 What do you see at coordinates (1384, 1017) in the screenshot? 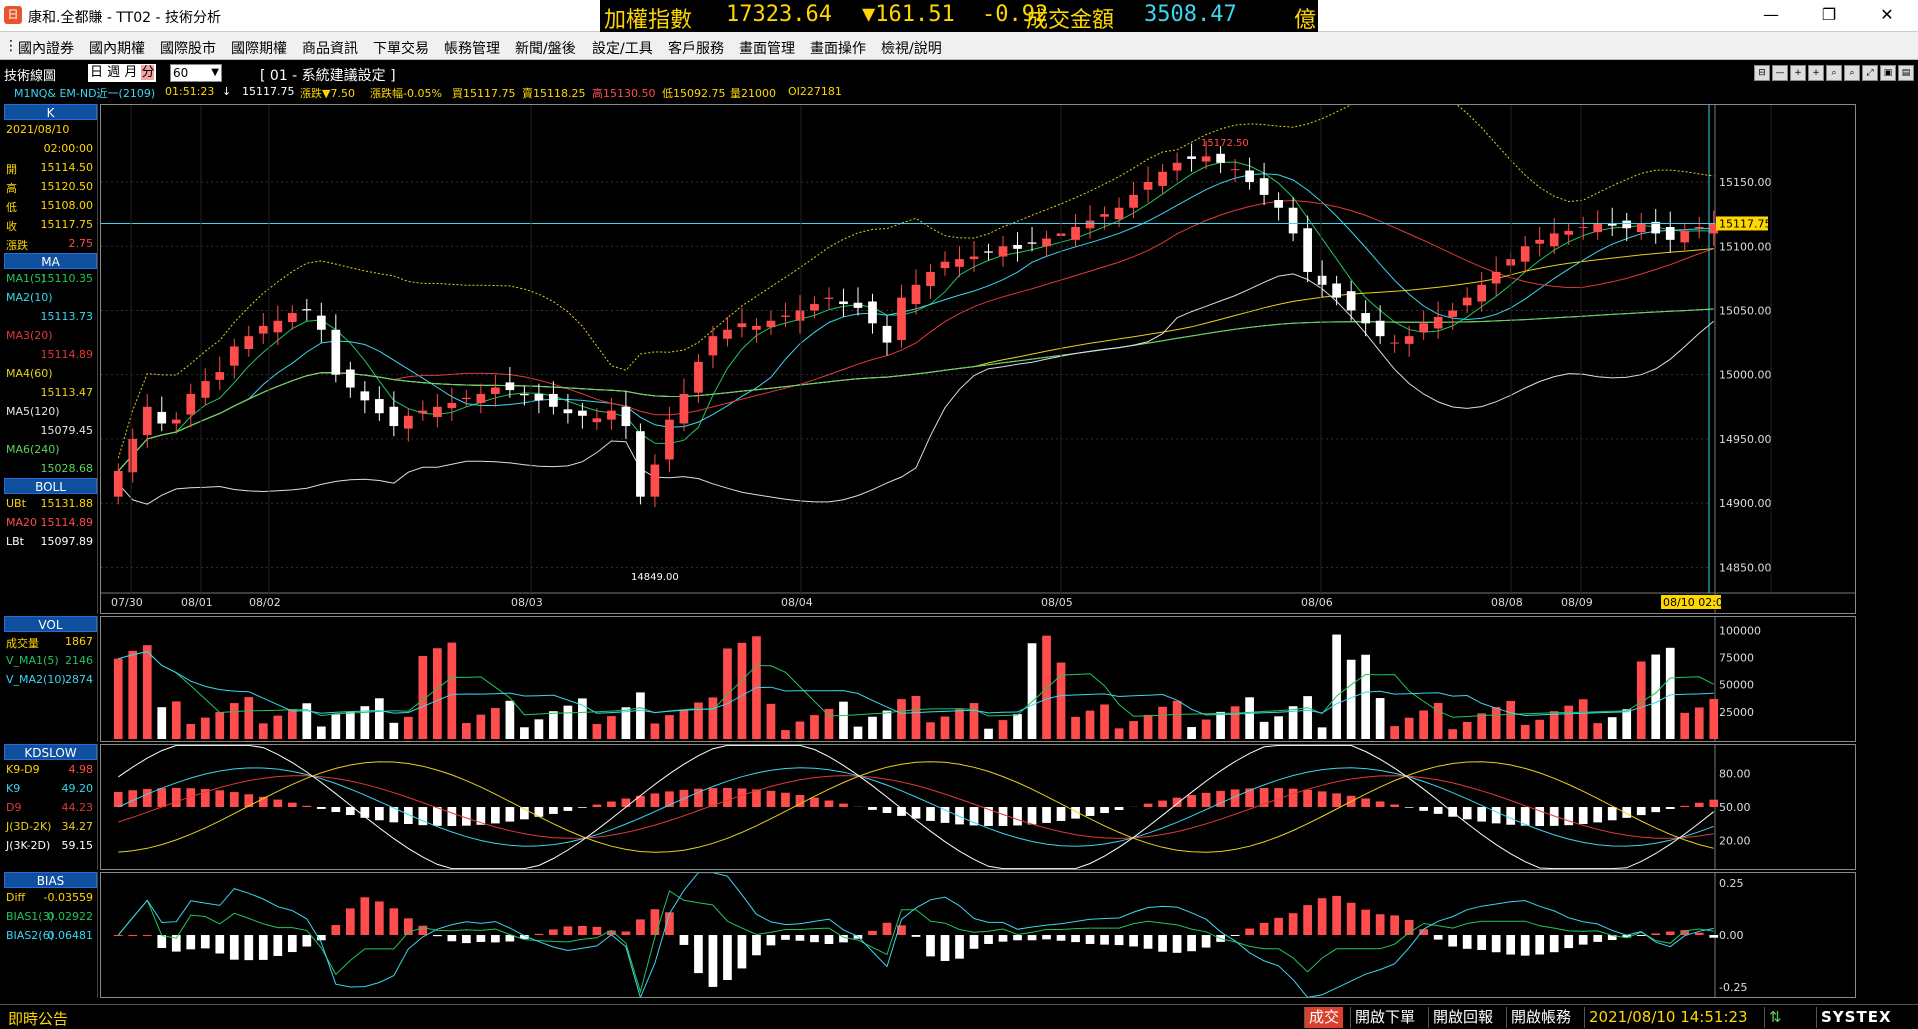
I see `open-order-button: 開啟下單` at bounding box center [1384, 1017].